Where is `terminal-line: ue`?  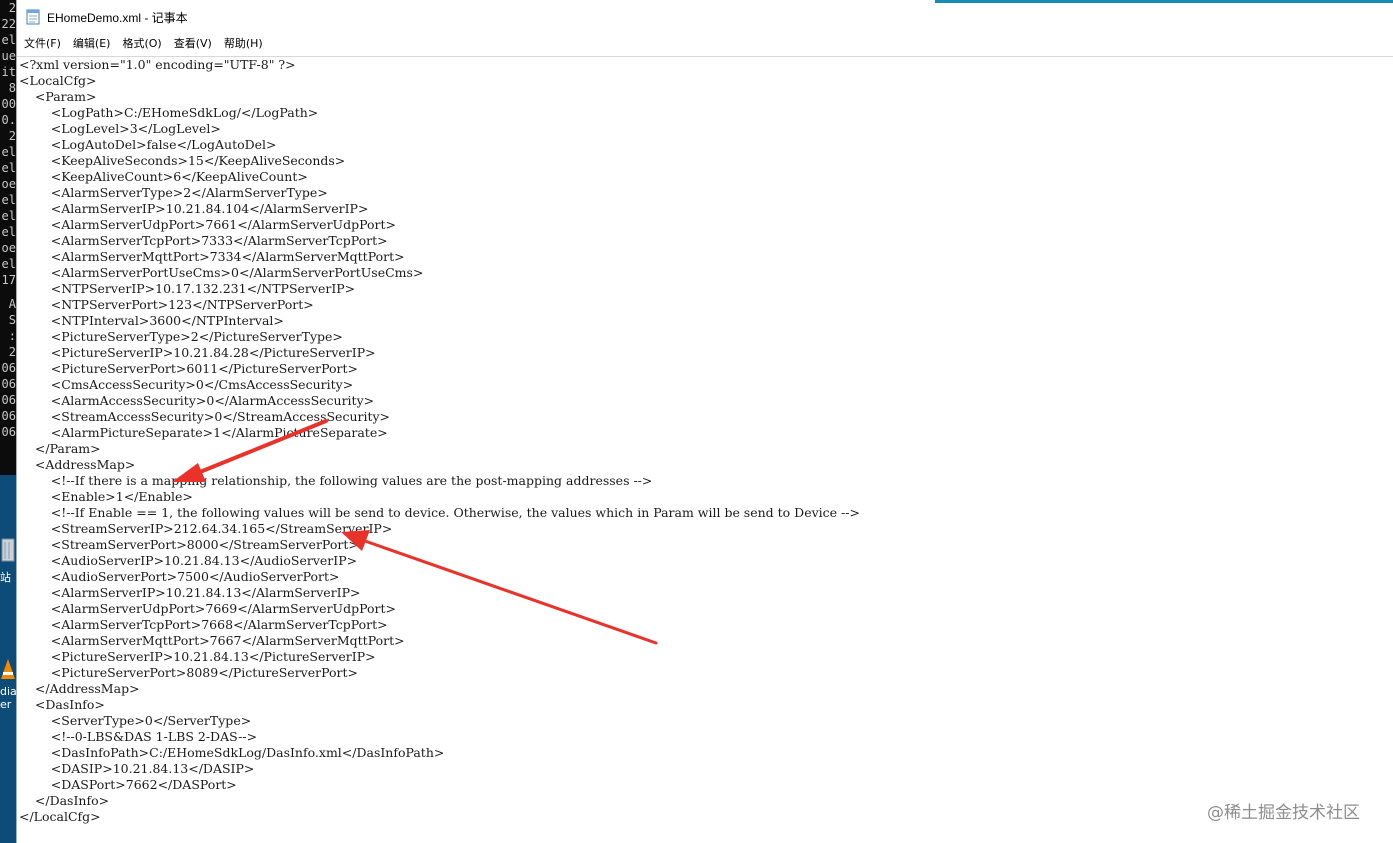
terminal-line: ue is located at coordinates (8, 56).